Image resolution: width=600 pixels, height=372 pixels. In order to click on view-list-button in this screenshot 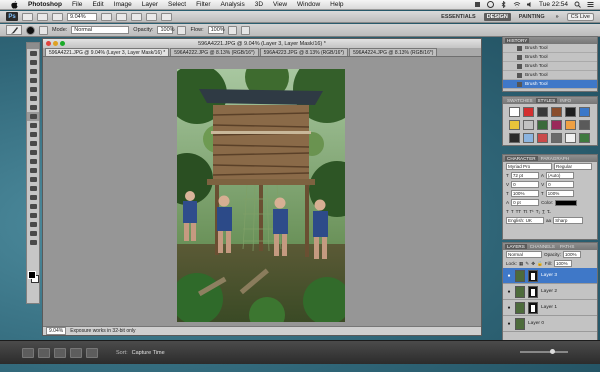, I will do `click(60, 352)`.